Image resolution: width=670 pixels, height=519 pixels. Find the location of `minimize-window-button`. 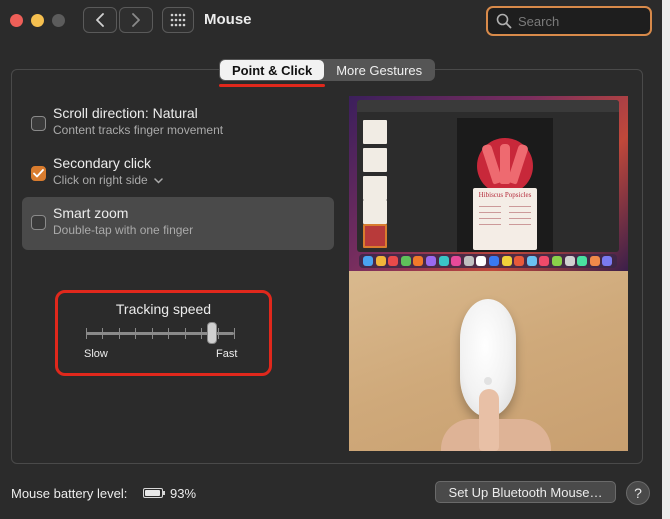

minimize-window-button is located at coordinates (37, 20).